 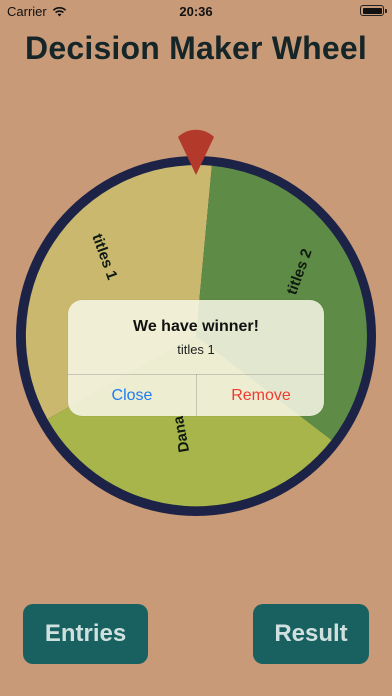 What do you see at coordinates (196, 326) in the screenshot?
I see `alert-title: We have winner!` at bounding box center [196, 326].